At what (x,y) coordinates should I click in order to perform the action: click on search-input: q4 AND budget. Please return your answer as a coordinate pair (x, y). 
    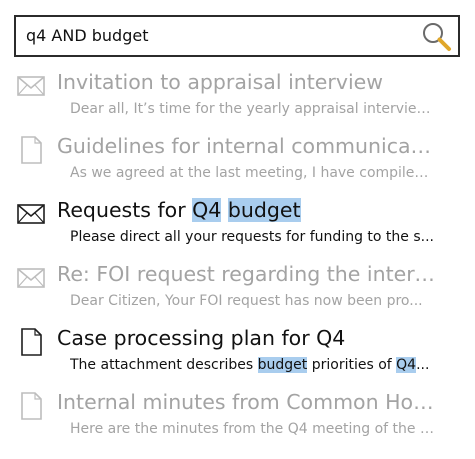
    Looking at the image, I should click on (87, 36).